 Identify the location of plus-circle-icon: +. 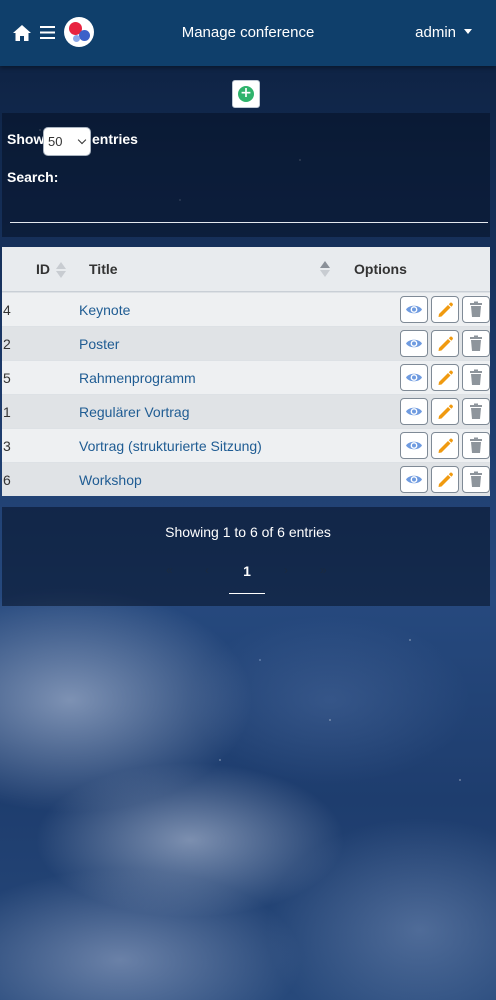
(246, 94).